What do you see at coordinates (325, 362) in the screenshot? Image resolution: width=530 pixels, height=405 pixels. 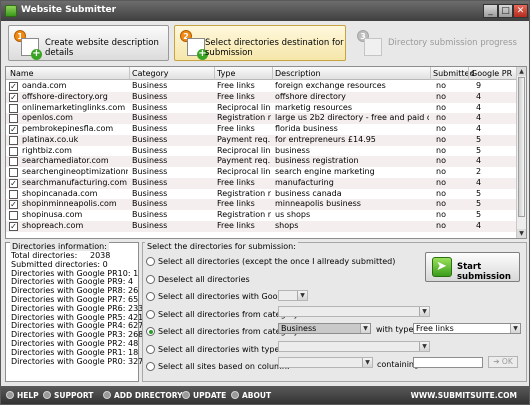 I see `column-select: ▼` at bounding box center [325, 362].